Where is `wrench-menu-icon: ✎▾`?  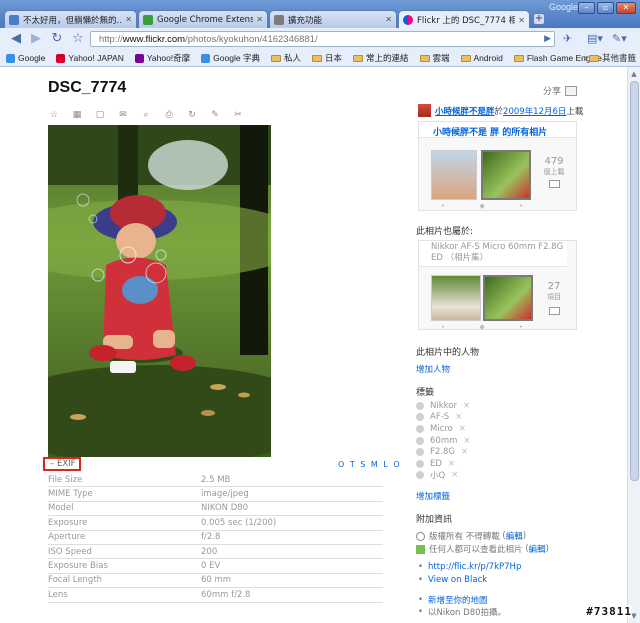
wrench-menu-icon: ✎▾ is located at coordinates (619, 38).